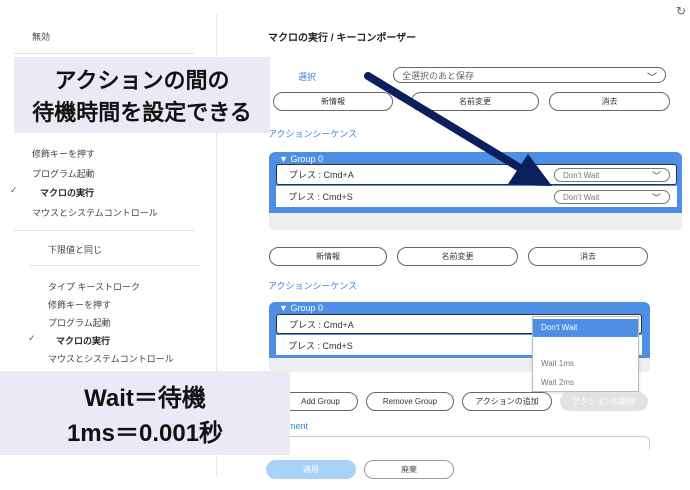  Describe the element at coordinates (142, 95) in the screenshot. I see `annotation-callout-top: アクションの間の 待機時間を設定できる` at that location.